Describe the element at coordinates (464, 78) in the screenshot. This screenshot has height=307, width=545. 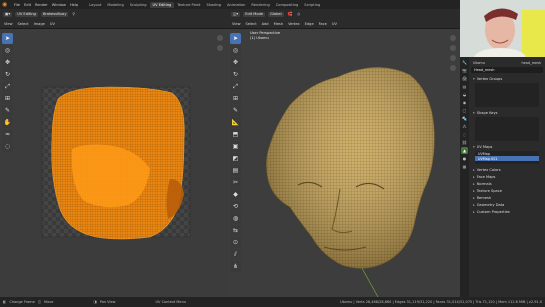
I see `output-icon: 🖨` at that location.